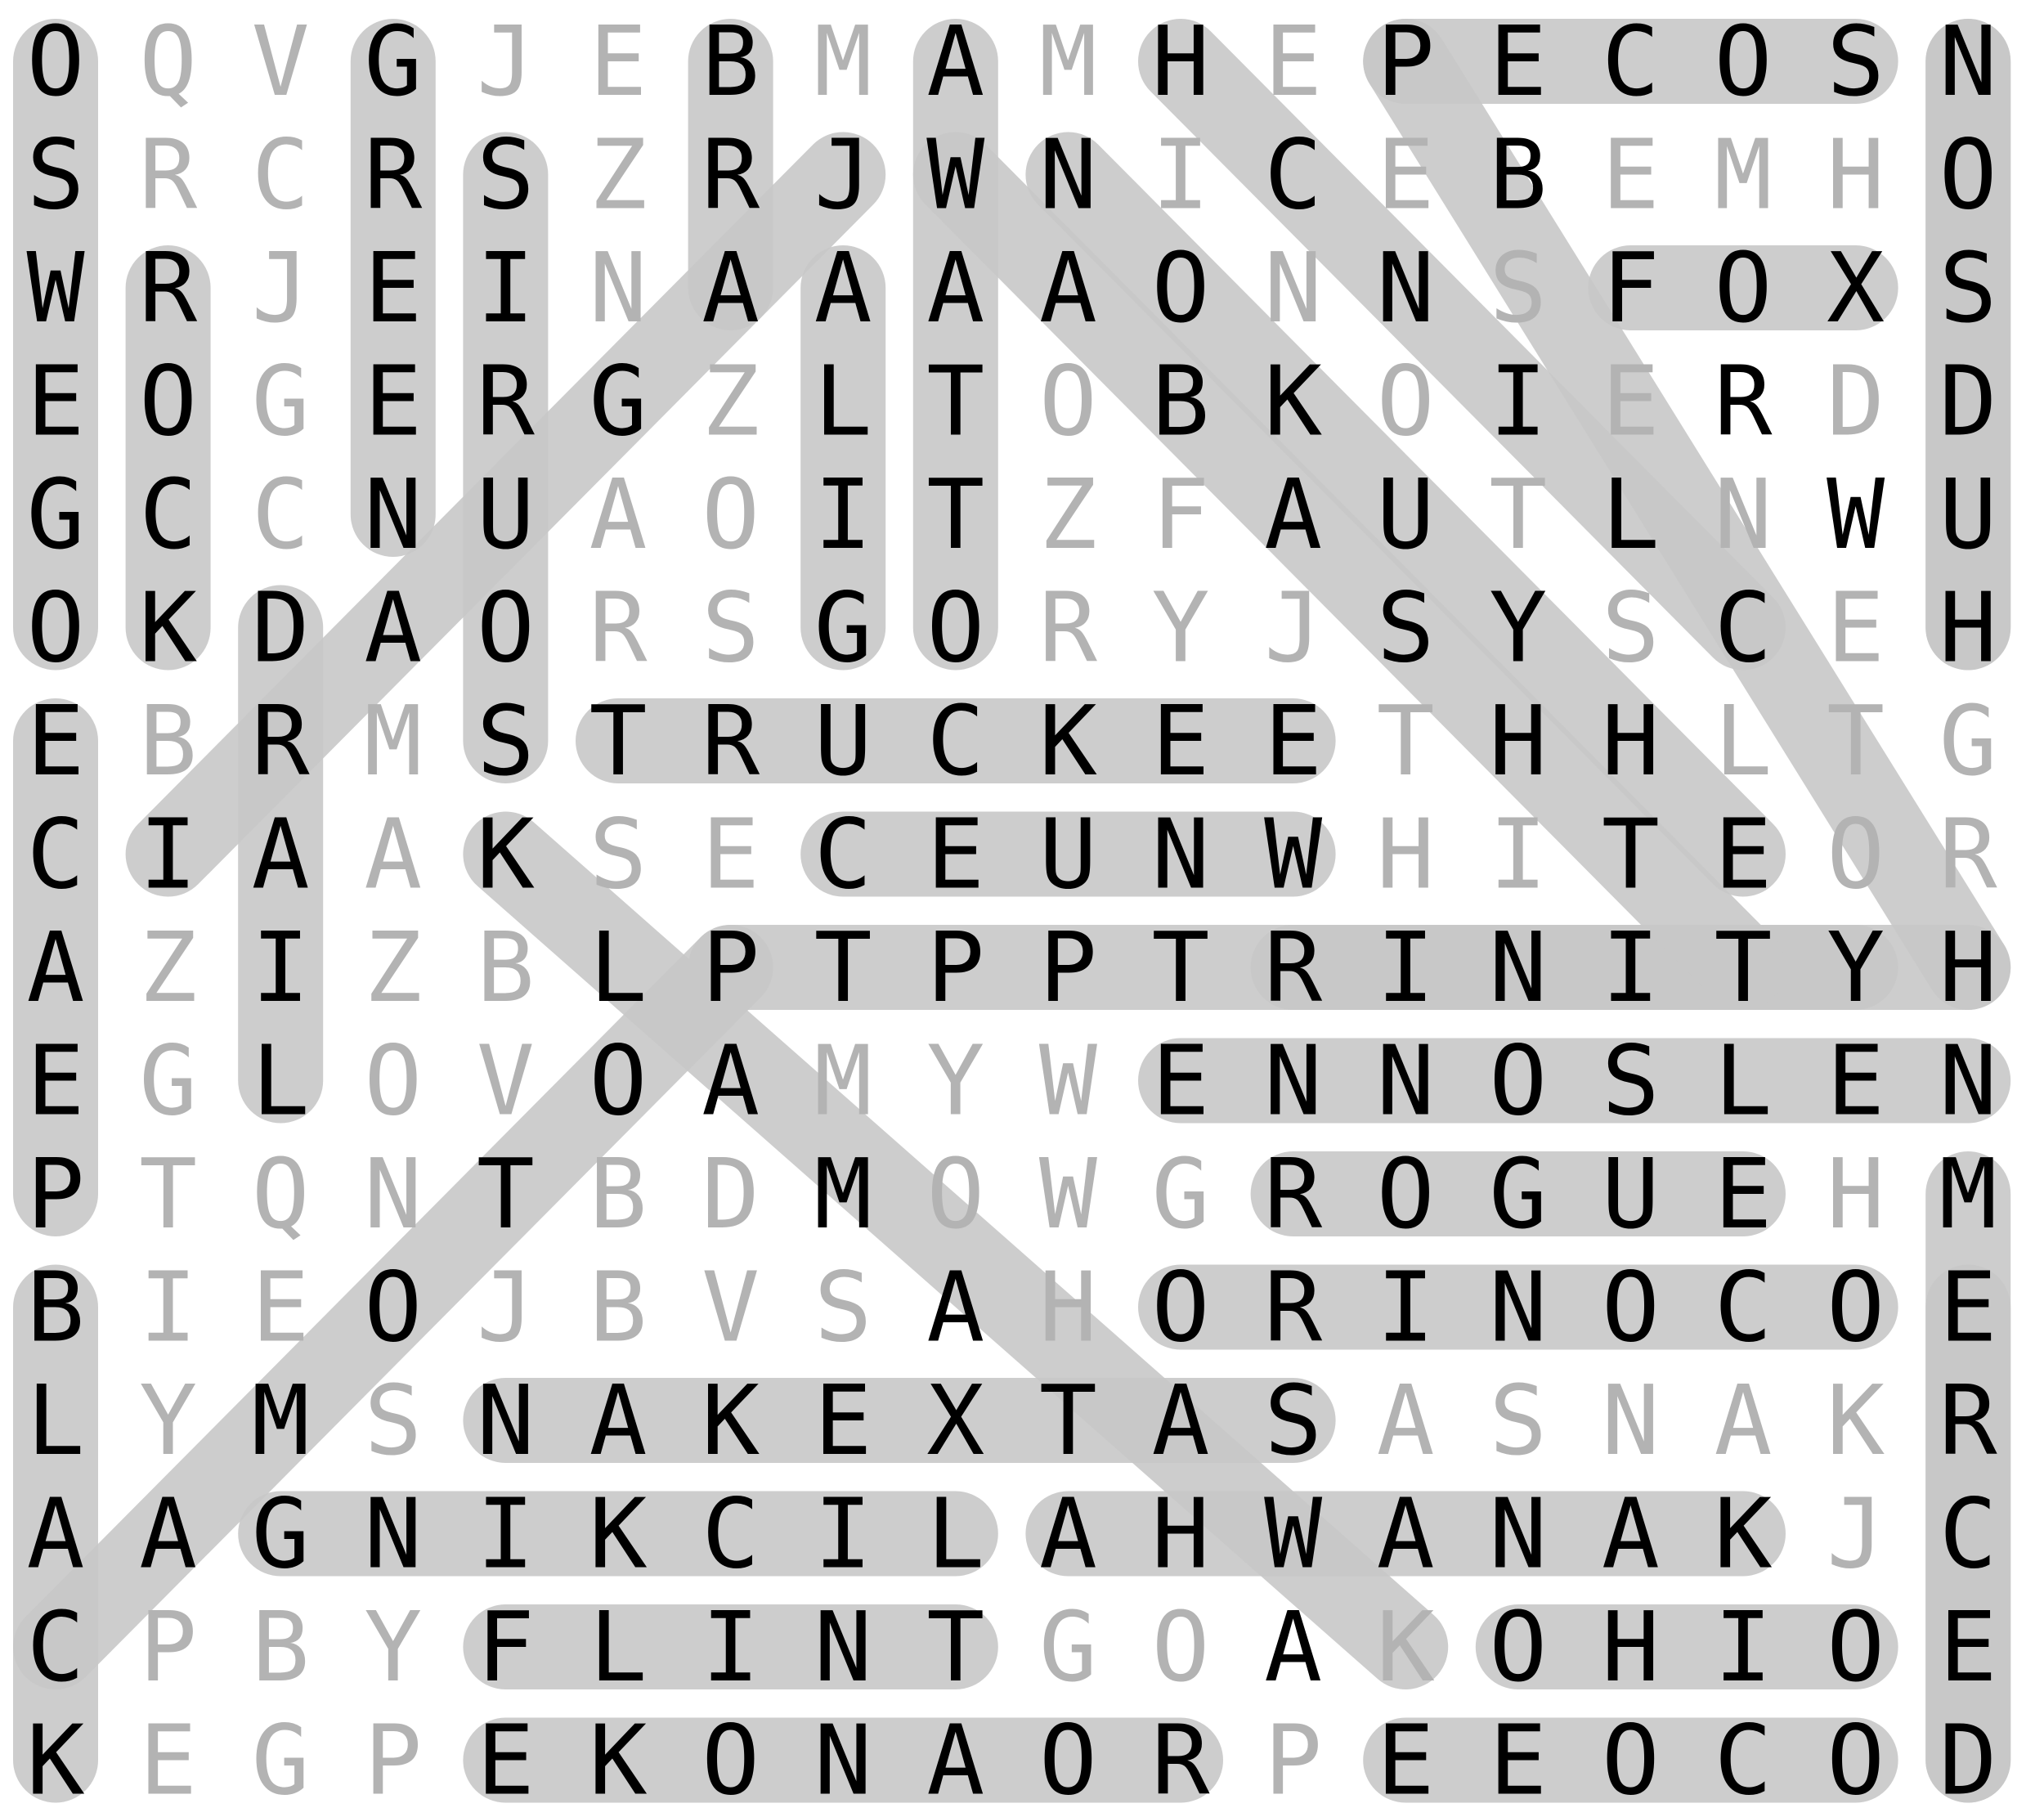 Image resolution: width=2044 pixels, height=1817 pixels. What do you see at coordinates (281, 1307) in the screenshot?
I see `letter-cell-r11-c2: E` at bounding box center [281, 1307].